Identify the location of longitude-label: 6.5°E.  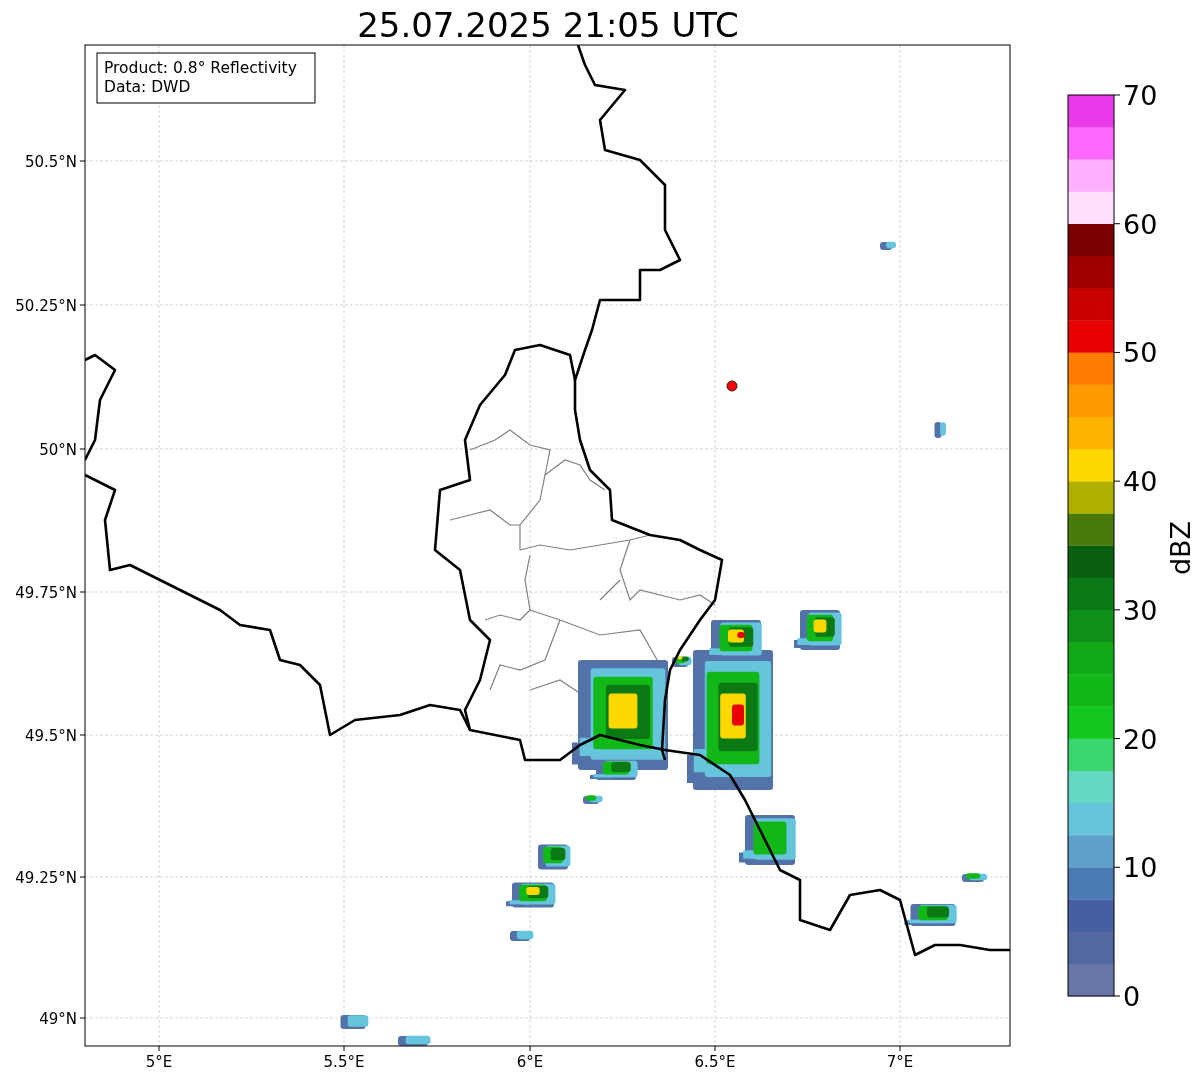
(715, 1062).